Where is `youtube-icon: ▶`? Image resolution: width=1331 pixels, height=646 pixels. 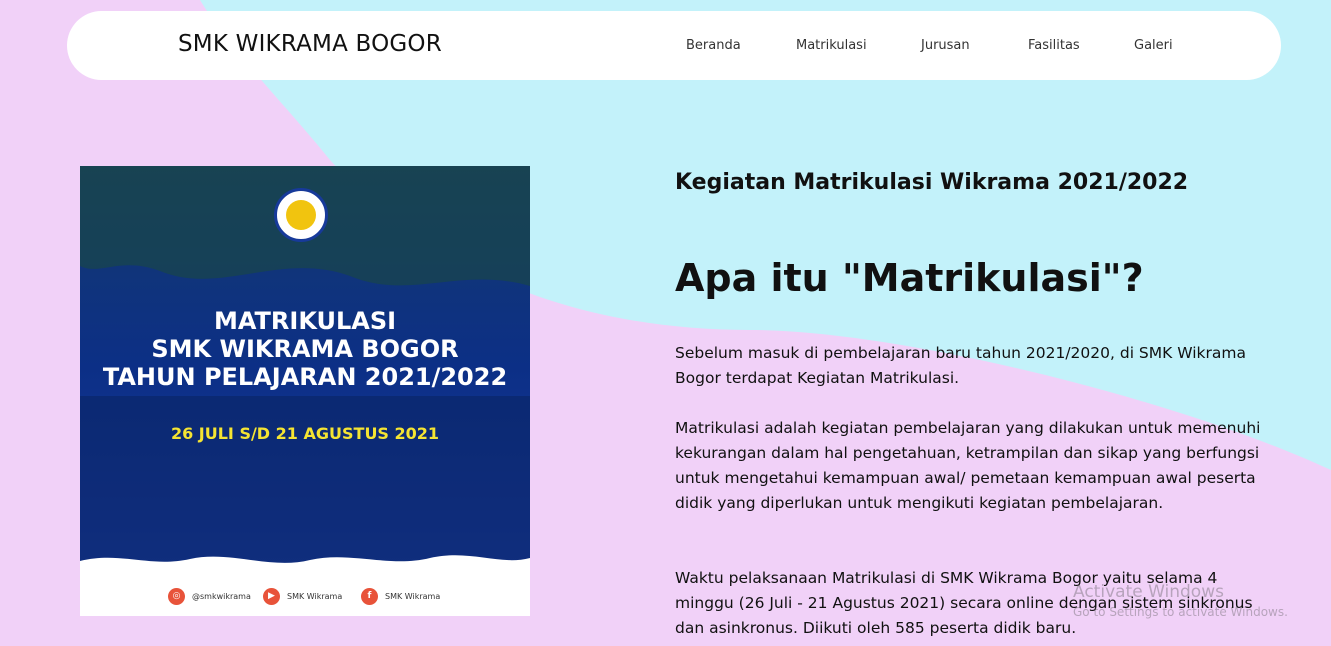 youtube-icon: ▶ is located at coordinates (271, 596).